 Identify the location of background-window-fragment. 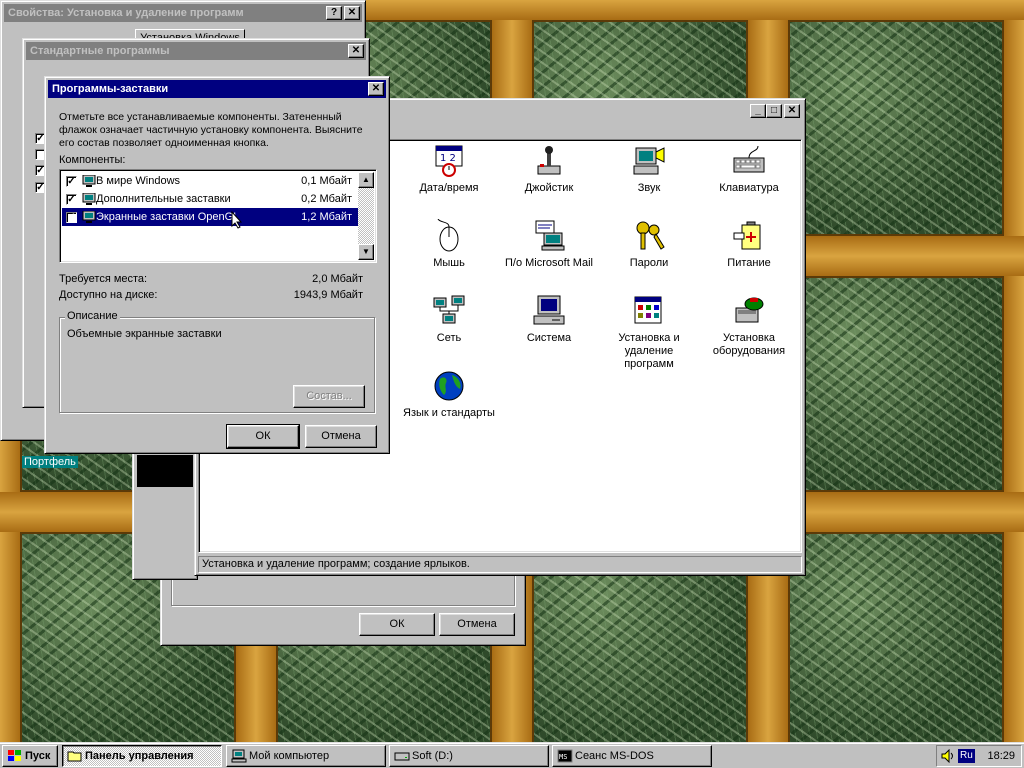
(165, 510).